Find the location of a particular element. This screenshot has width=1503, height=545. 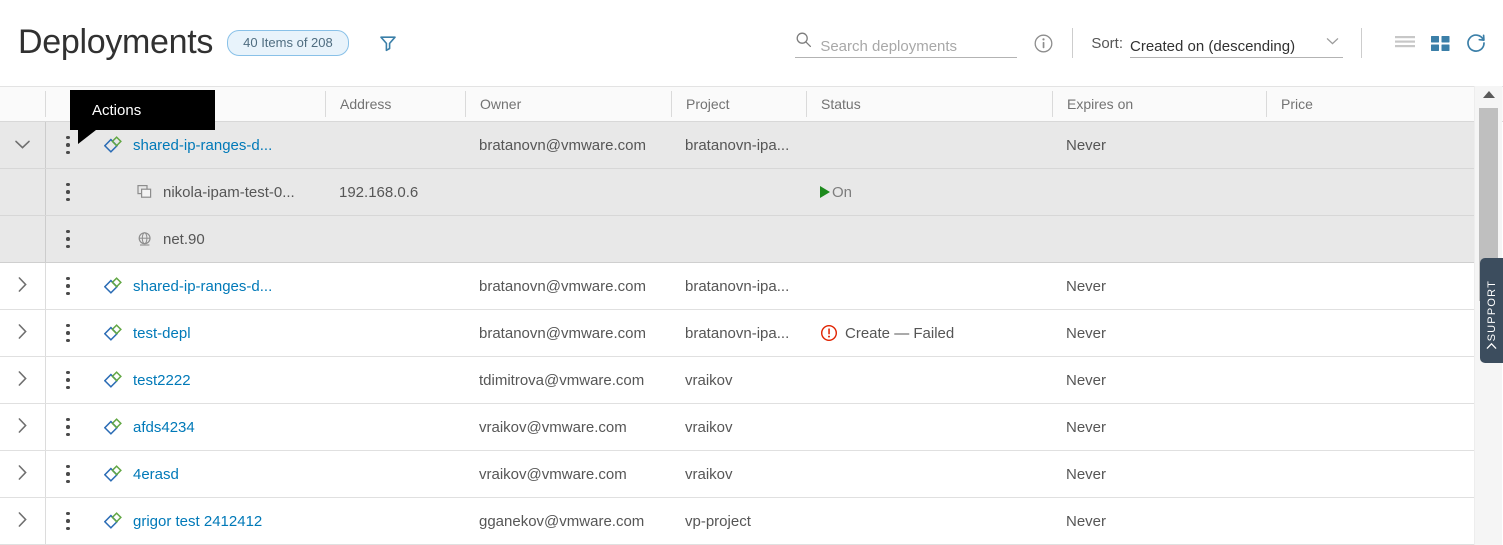

column-header-expand is located at coordinates (22, 104).